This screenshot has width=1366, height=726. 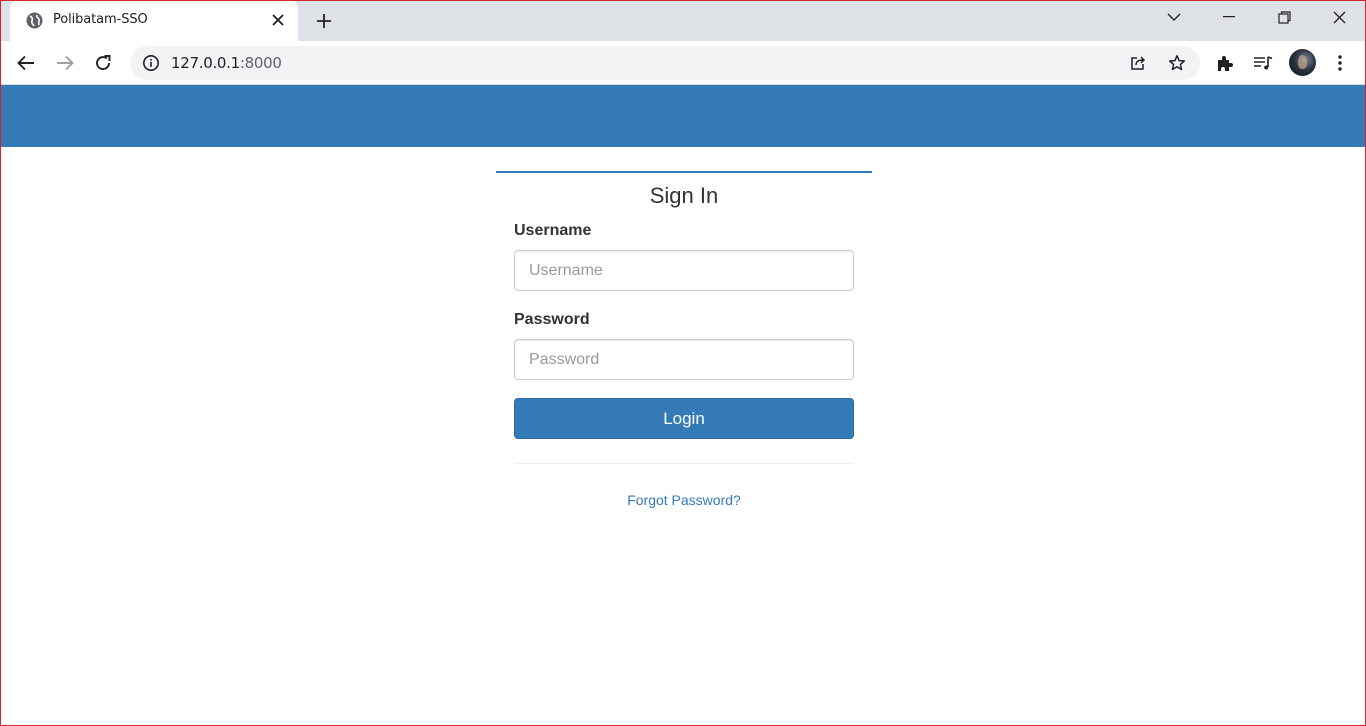 What do you see at coordinates (684, 359) in the screenshot?
I see `password-input` at bounding box center [684, 359].